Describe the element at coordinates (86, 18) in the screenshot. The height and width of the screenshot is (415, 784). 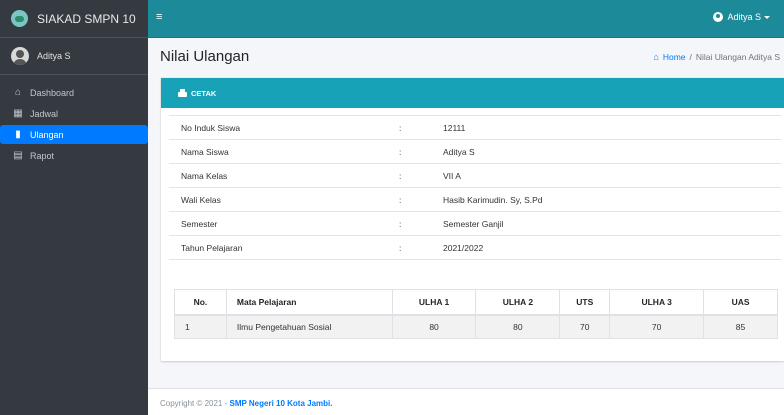
I see `brand-title: SIAKAD SMPN 10` at that location.